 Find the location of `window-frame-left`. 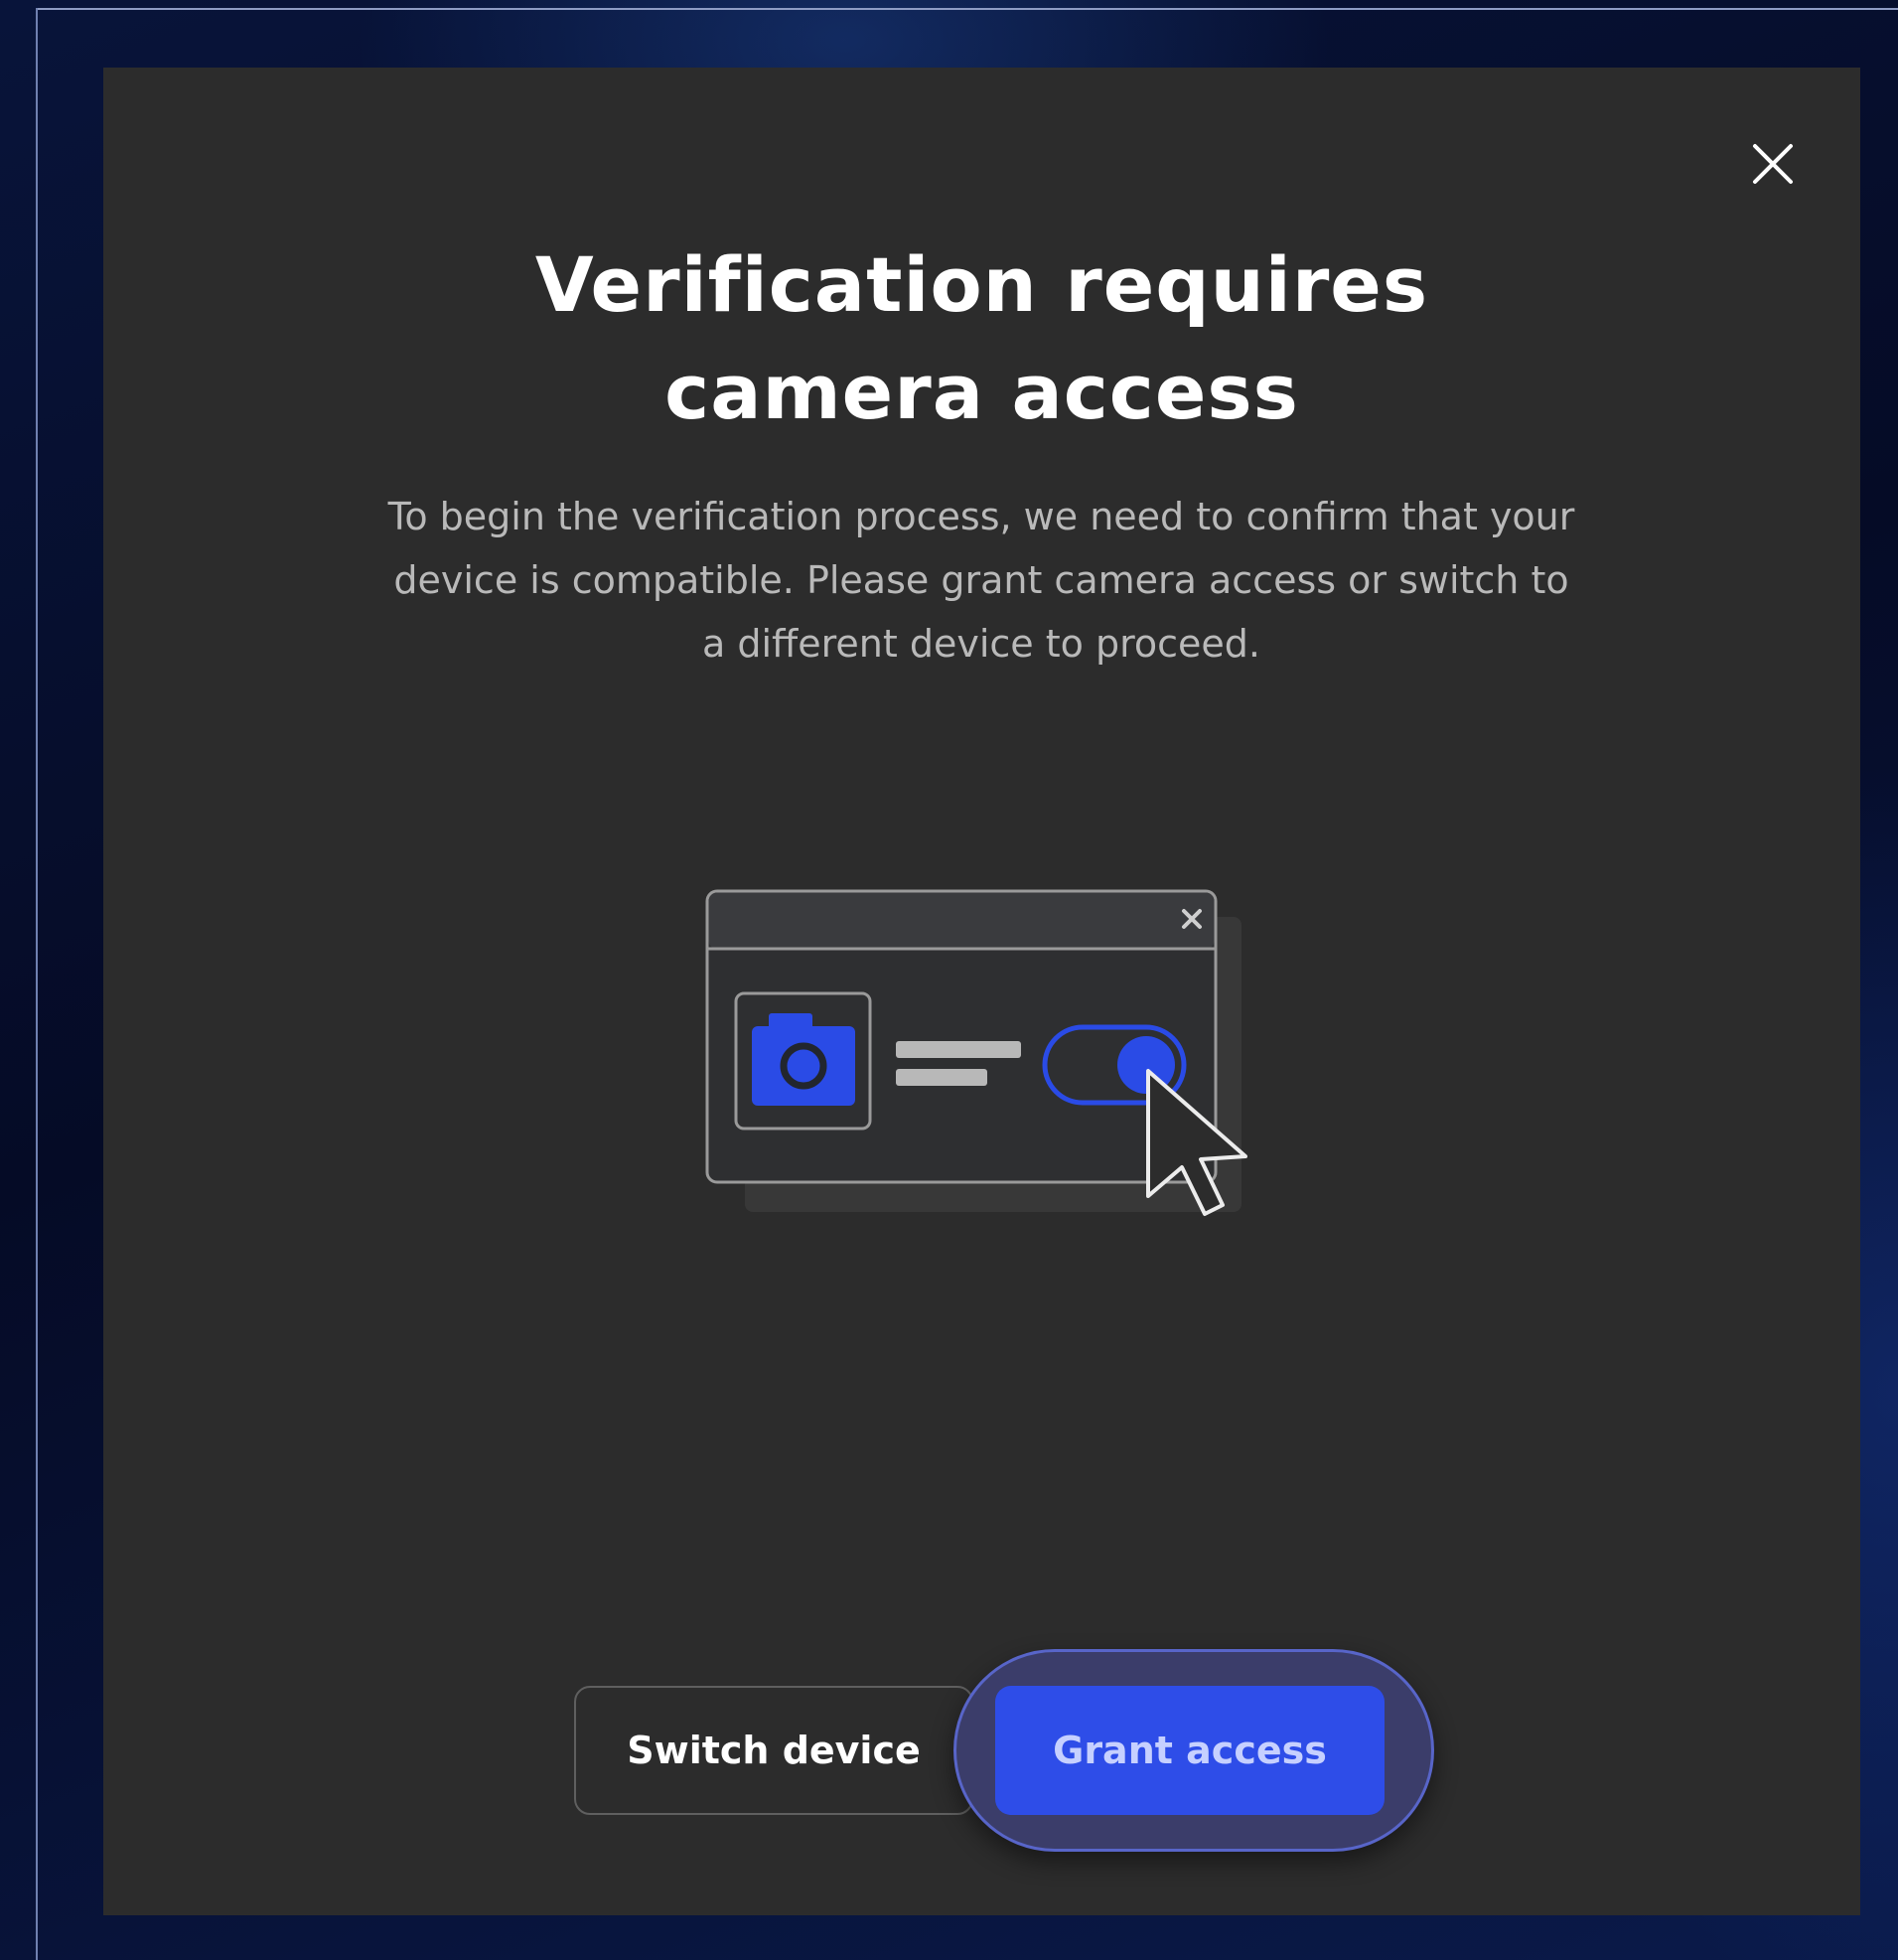

window-frame-left is located at coordinates (37, 984).